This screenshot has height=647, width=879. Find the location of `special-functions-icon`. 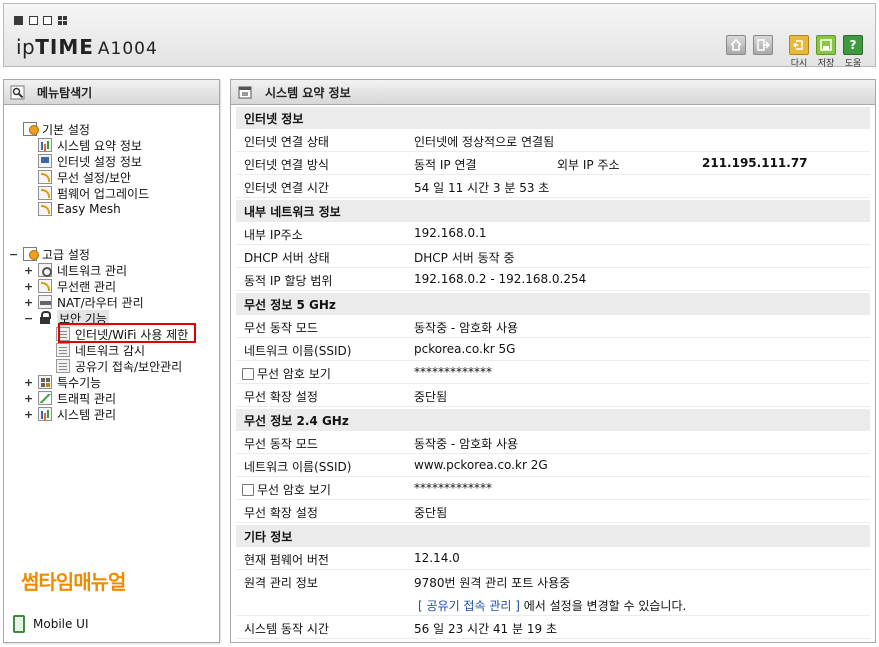

special-functions-icon is located at coordinates (45, 382).